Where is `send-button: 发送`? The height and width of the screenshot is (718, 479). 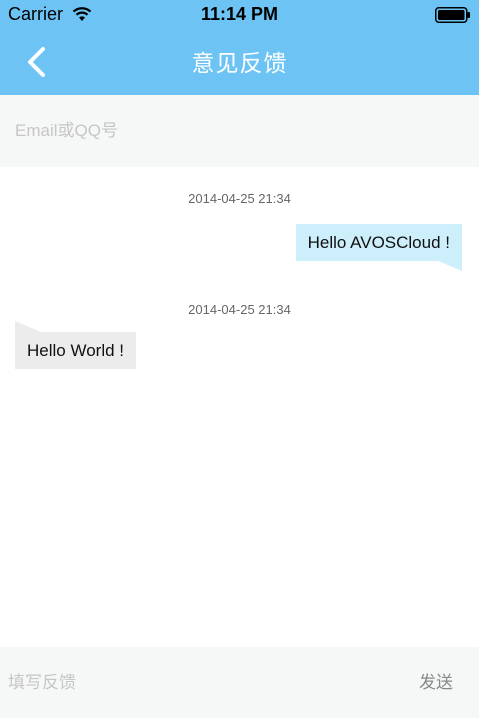
send-button: 发送 is located at coordinates (436, 682).